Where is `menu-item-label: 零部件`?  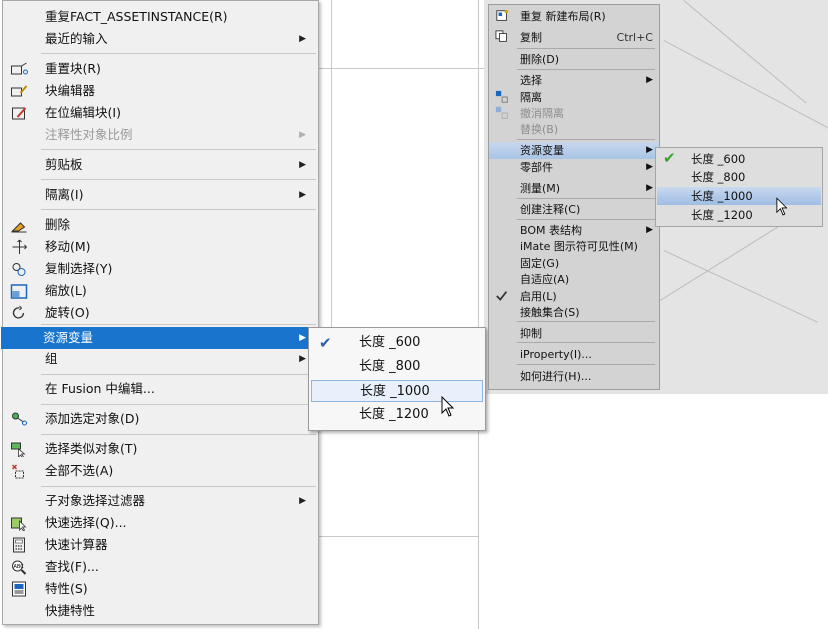 menu-item-label: 零部件 is located at coordinates (536, 167).